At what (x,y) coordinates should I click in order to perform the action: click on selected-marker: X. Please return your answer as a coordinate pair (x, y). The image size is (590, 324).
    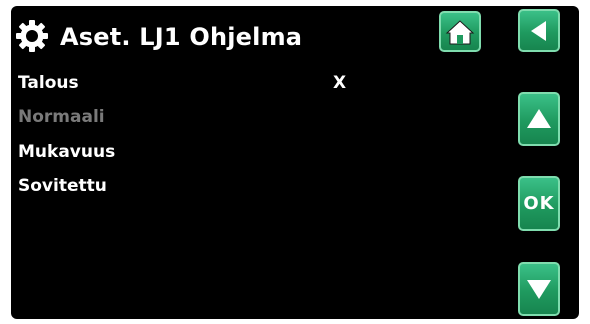
    Looking at the image, I should click on (340, 83).